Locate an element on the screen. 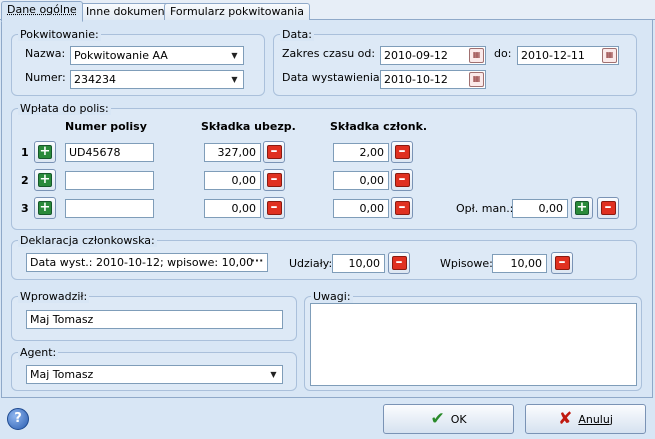  wplata-group-label: Wpłata do polis: is located at coordinates (64, 108).